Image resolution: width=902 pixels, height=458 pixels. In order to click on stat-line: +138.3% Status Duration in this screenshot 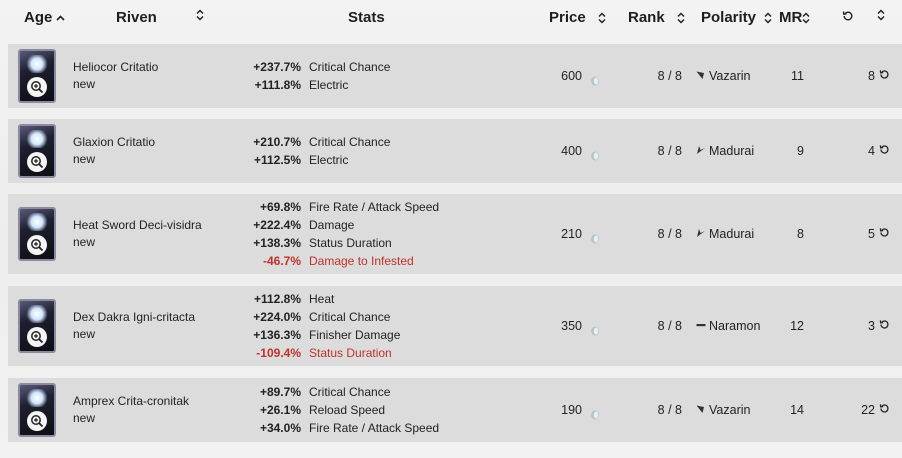, I will do `click(361, 243)`.